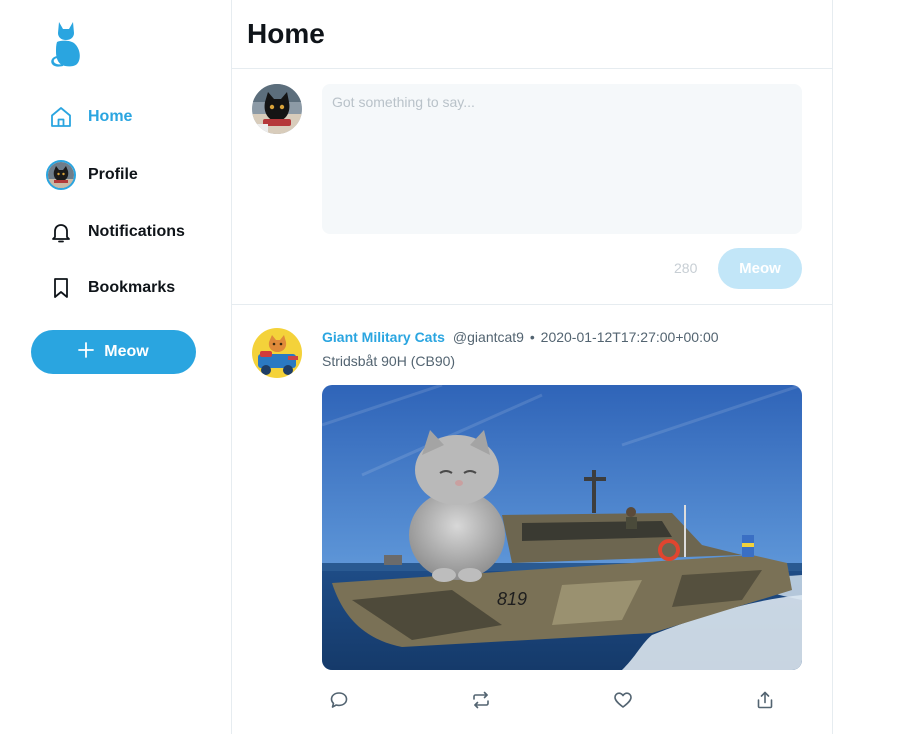 This screenshot has height=734, width=908. I want to click on nav-home: Home, so click(89, 117).